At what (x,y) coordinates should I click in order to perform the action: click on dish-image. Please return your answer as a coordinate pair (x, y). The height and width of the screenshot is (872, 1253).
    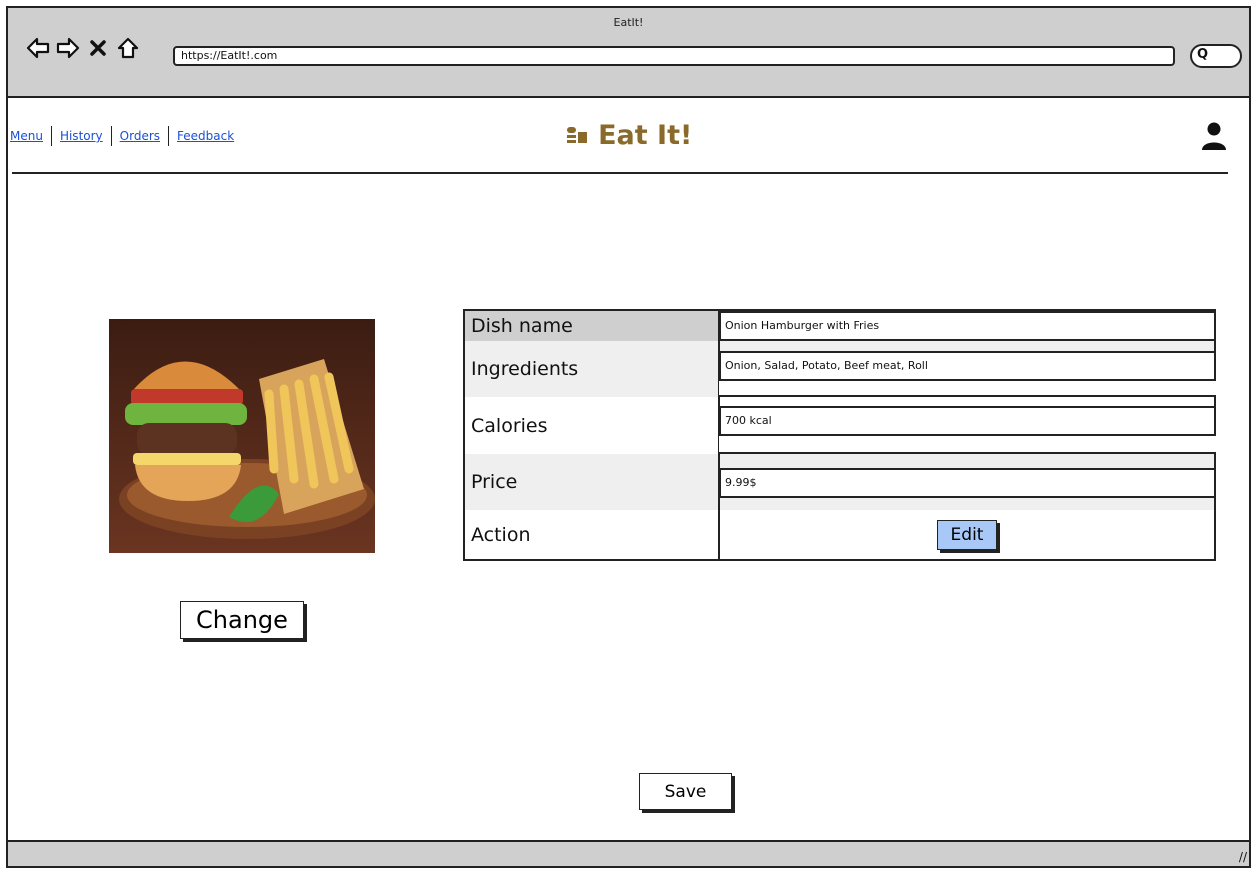
    Looking at the image, I should click on (242, 436).